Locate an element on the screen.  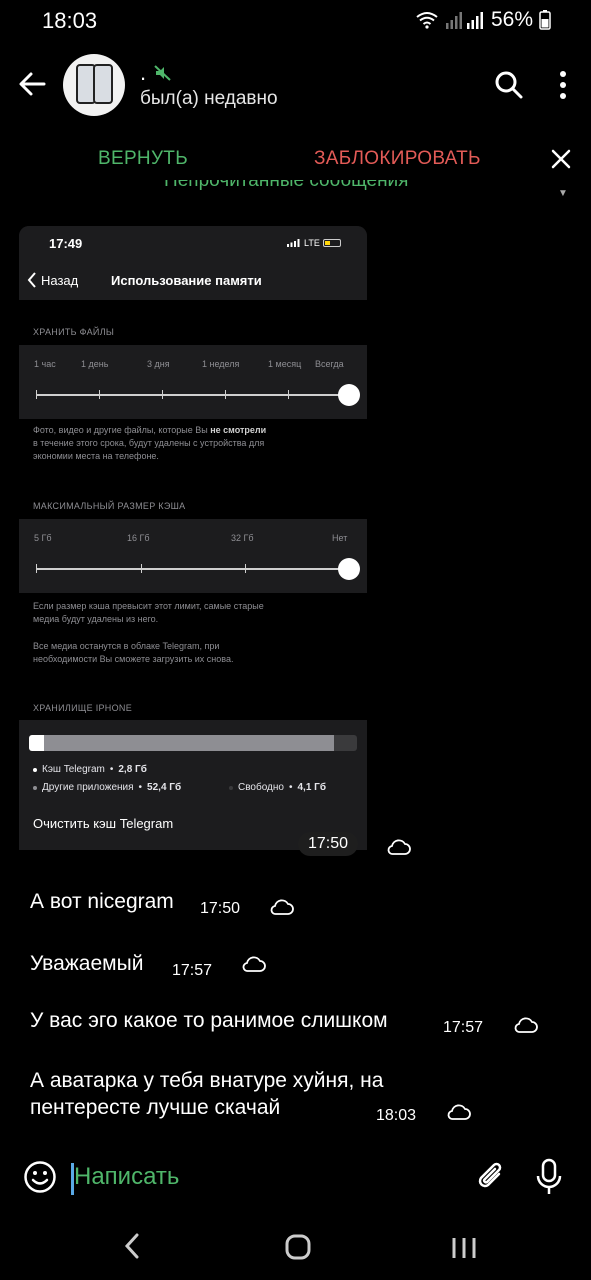
status-icons: 56% is located at coordinates (483, 20).